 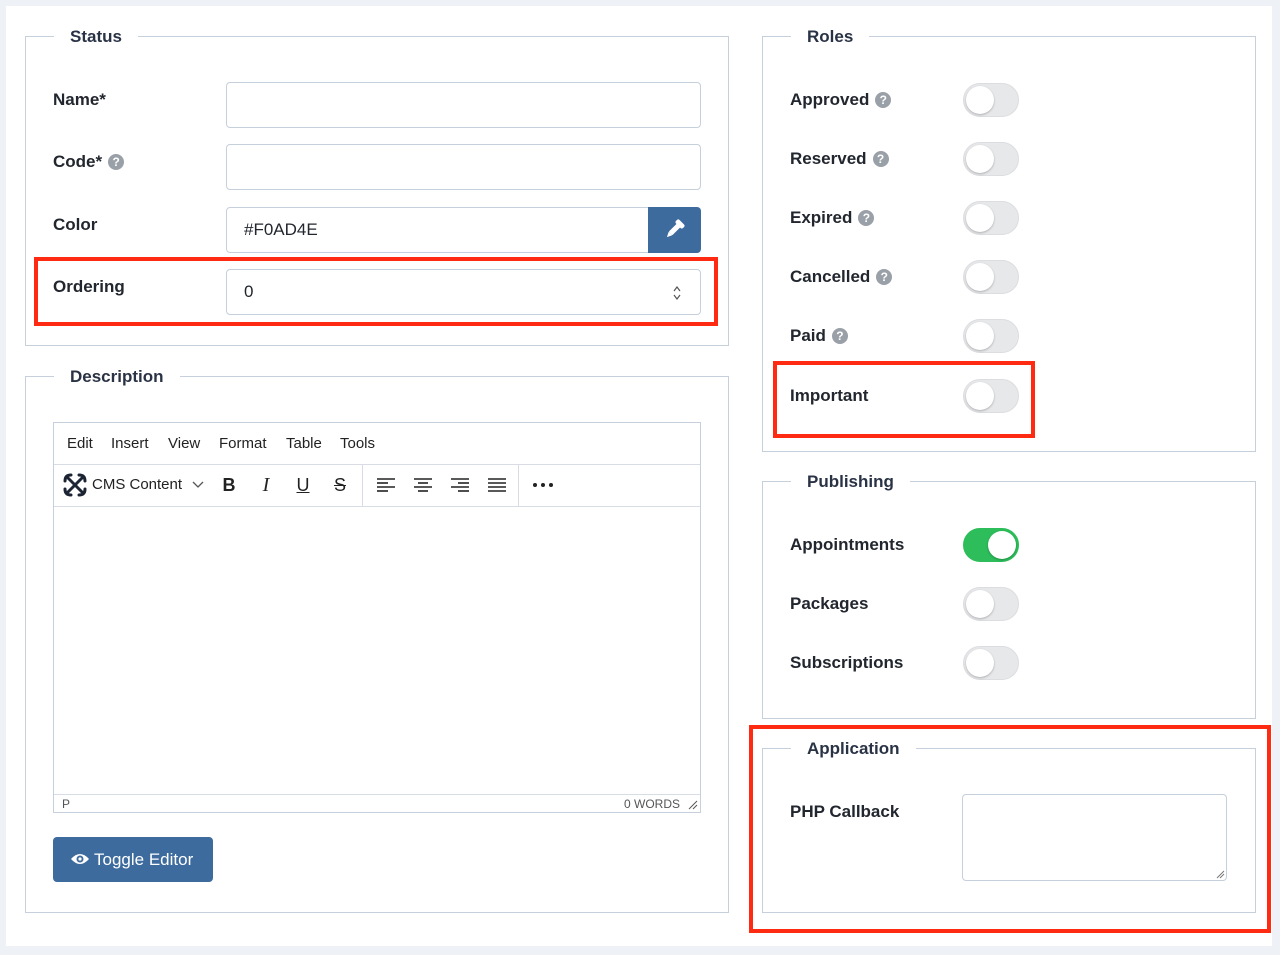 What do you see at coordinates (808, 335) in the screenshot?
I see `role-paid-text: Paid` at bounding box center [808, 335].